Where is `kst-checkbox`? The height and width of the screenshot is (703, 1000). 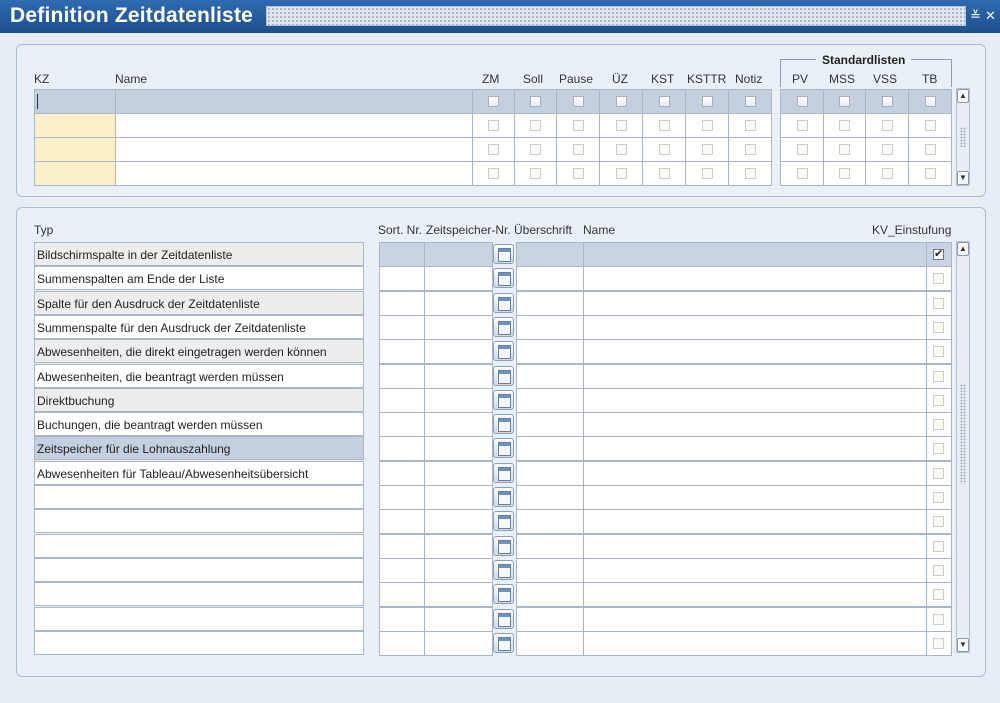 kst-checkbox is located at coordinates (664, 149).